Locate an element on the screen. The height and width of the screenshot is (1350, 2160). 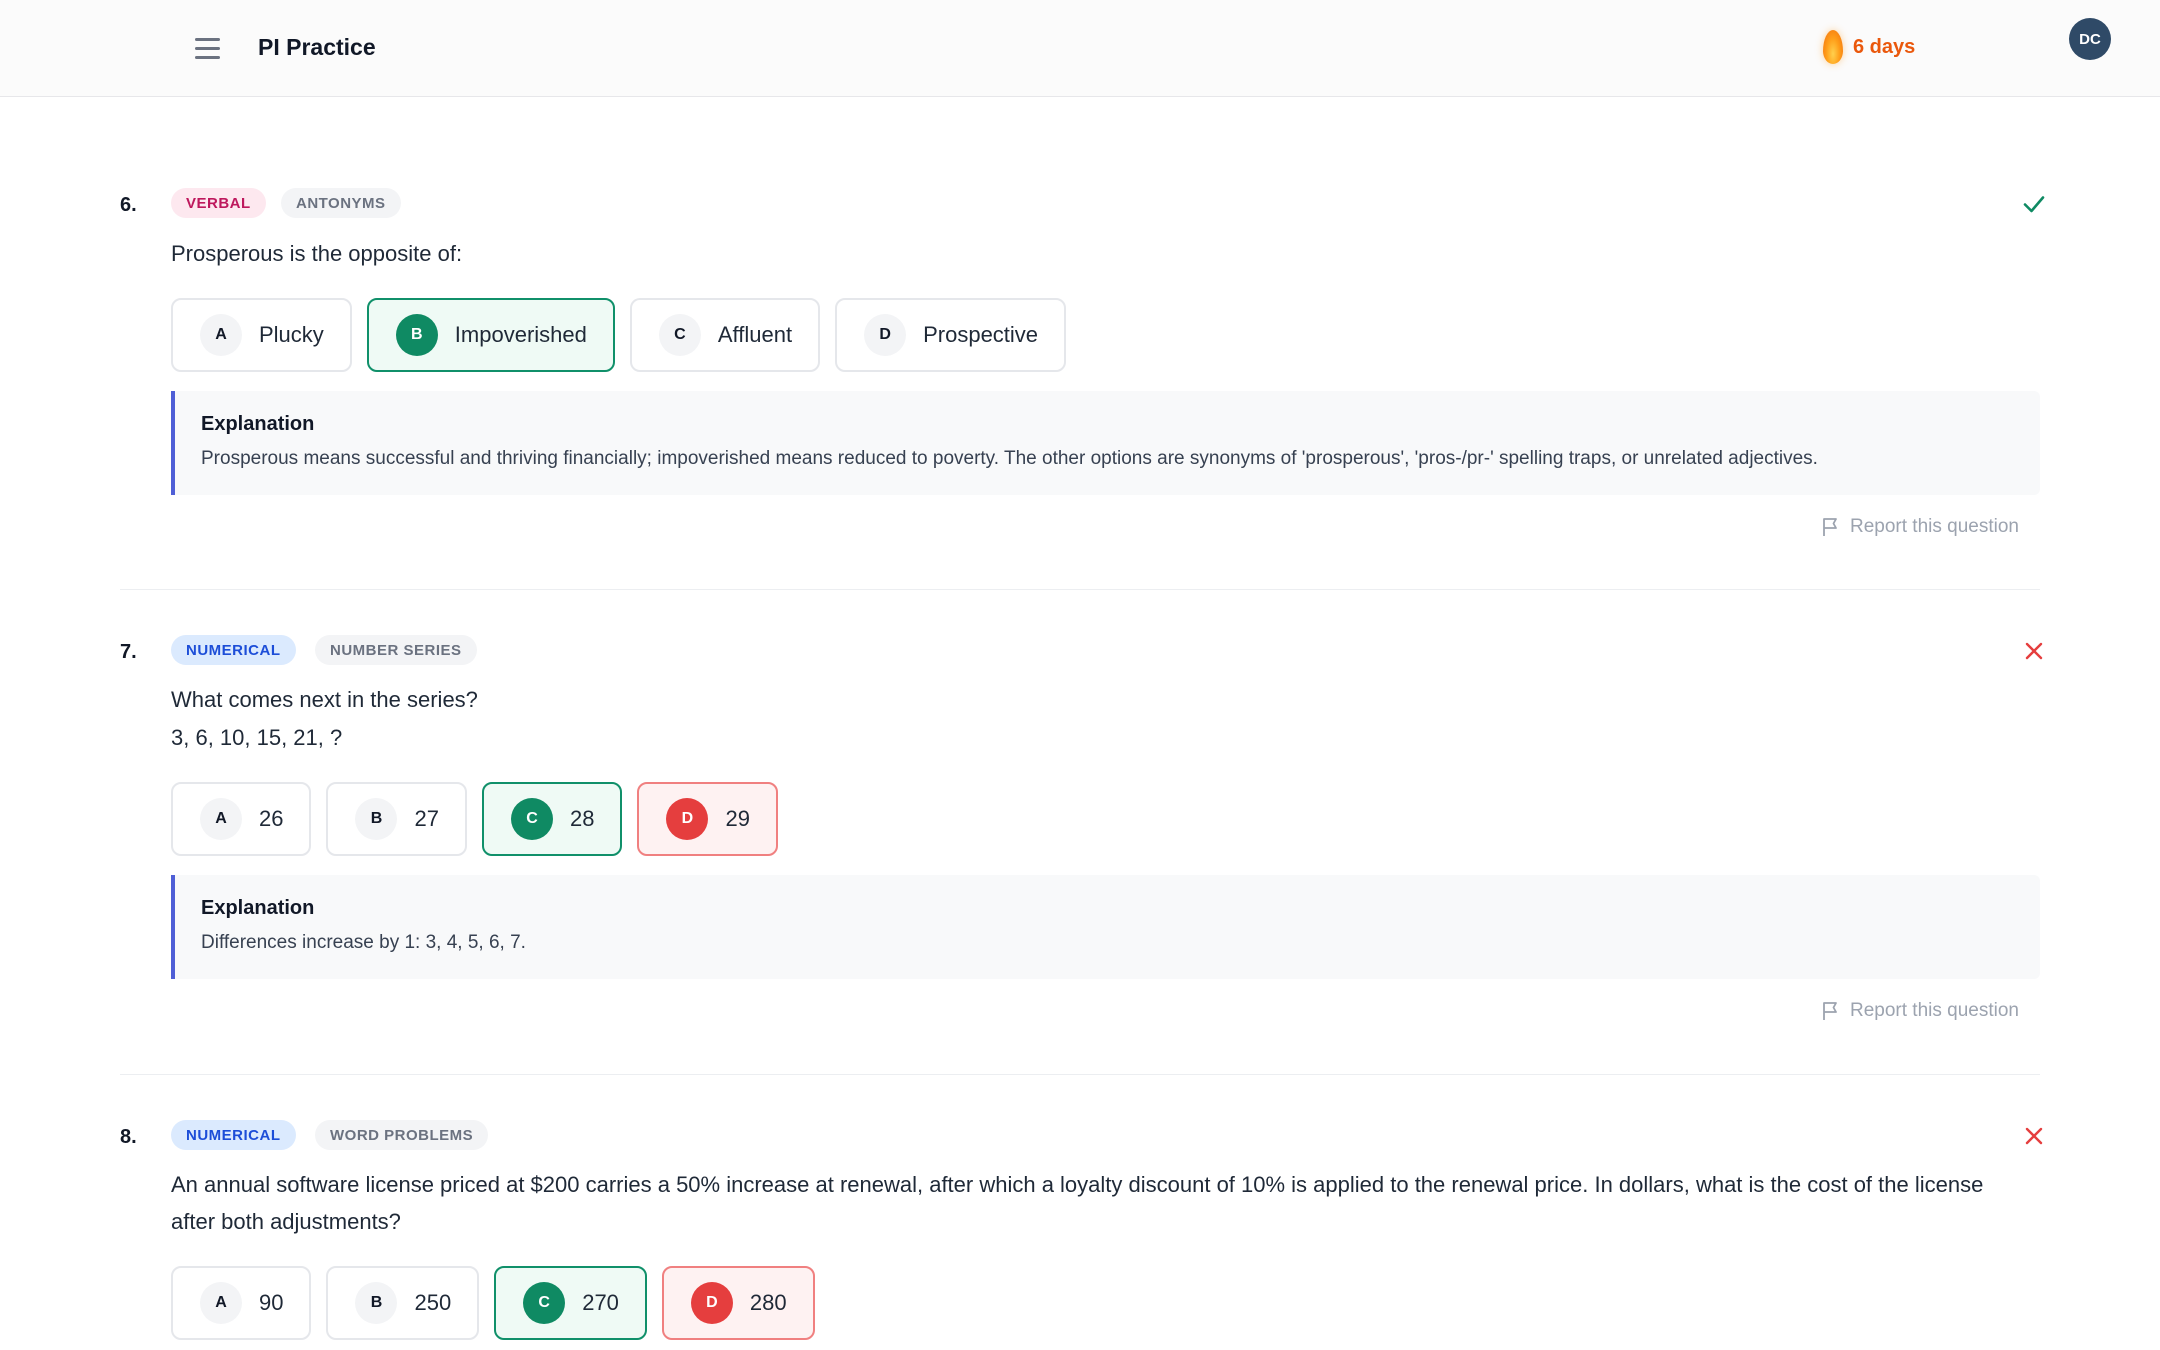
question-text-continued: after both adjustments? is located at coordinates (286, 1221).